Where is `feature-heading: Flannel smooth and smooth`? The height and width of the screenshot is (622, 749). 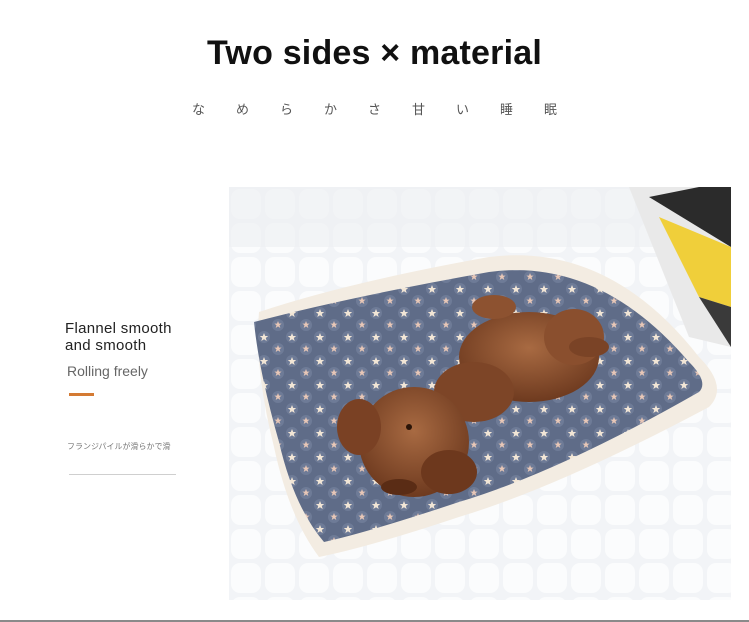
feature-heading: Flannel smooth and smooth is located at coordinates (118, 337).